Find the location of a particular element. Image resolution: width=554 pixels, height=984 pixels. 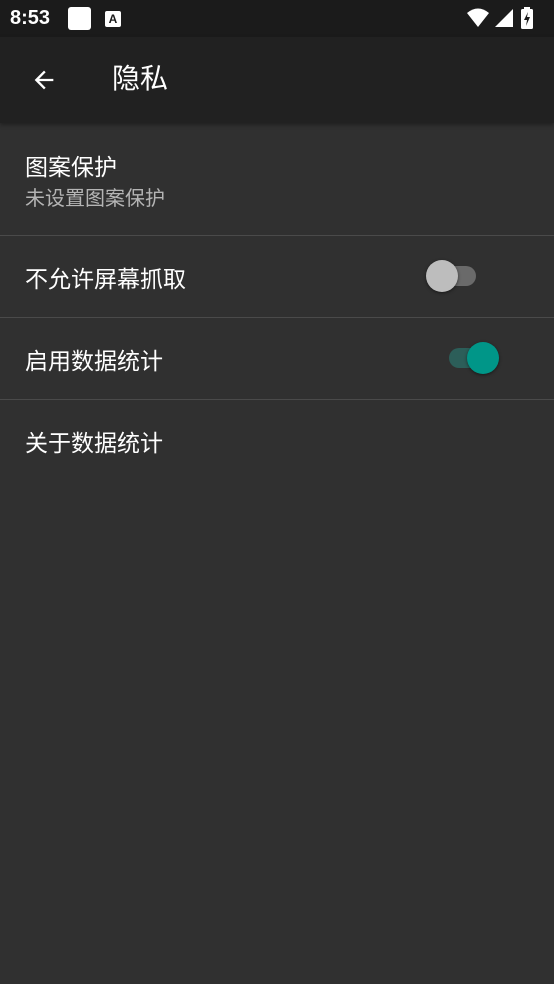

analytics-switch is located at coordinates (470, 358).